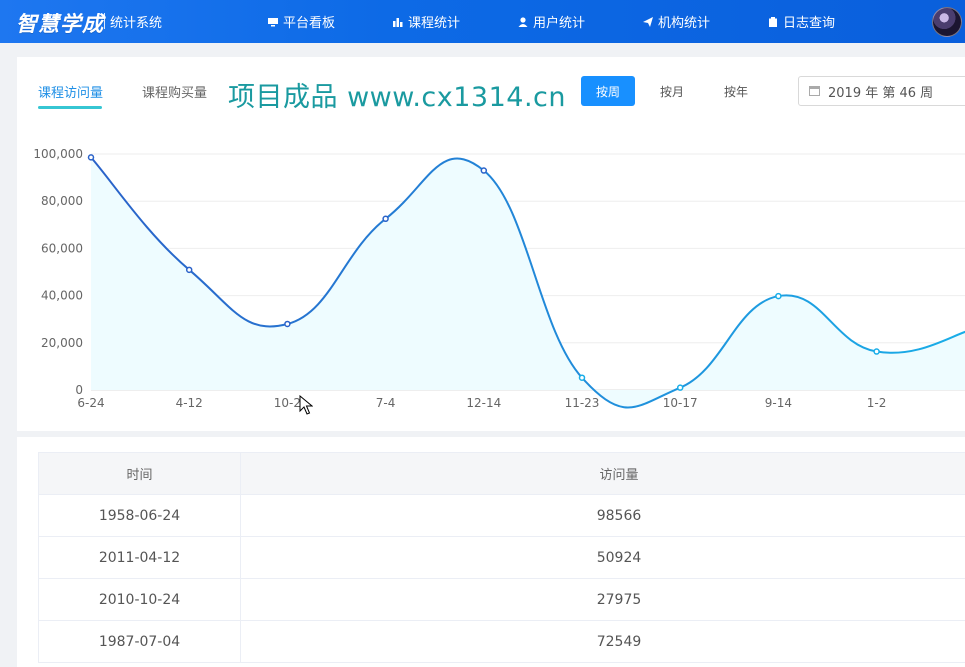  I want to click on x-tick-label: 7-4, so click(386, 403).